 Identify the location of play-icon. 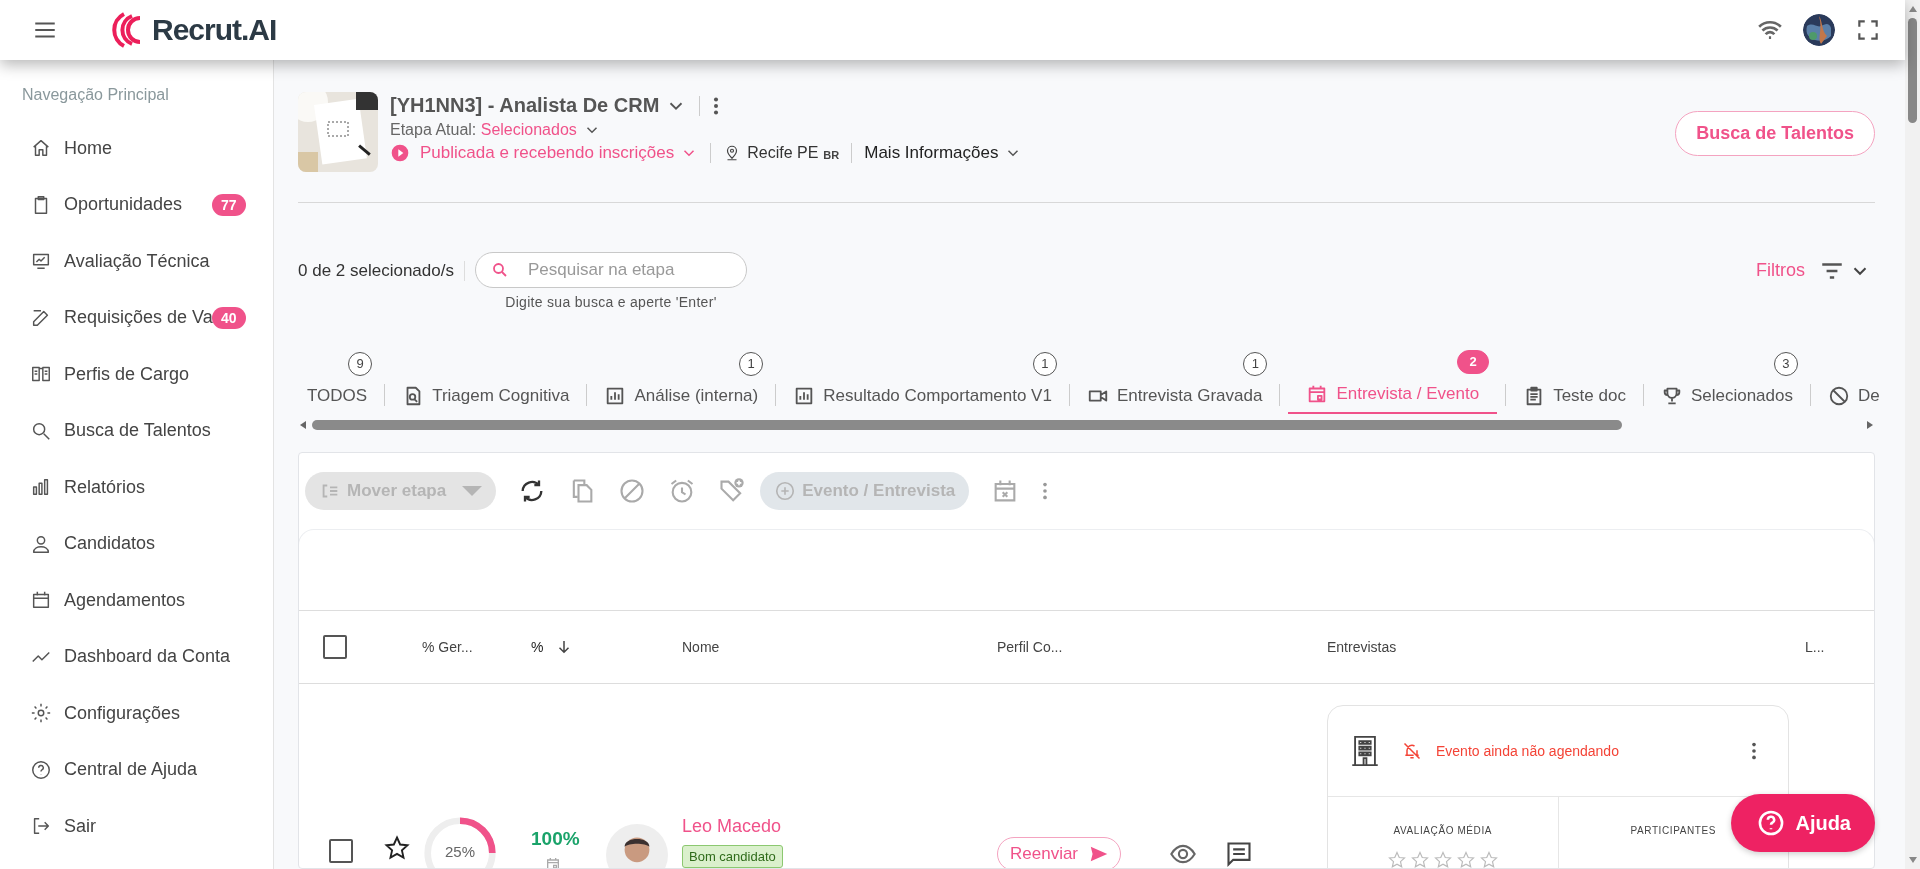
(400, 153).